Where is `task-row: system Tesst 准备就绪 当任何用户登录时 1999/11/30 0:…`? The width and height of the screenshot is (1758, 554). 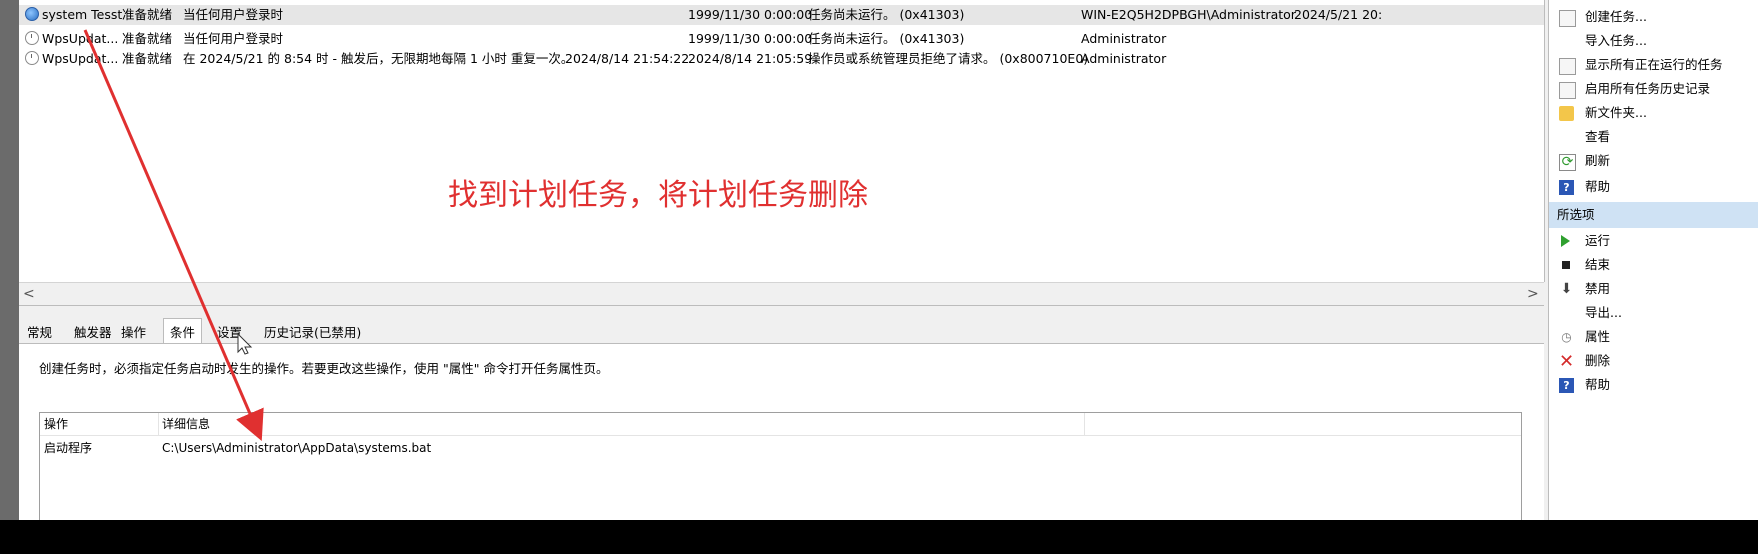
task-row: system Tesst 准备就绪 当任何用户登录时 1999/11/30 0:… is located at coordinates (781, 15).